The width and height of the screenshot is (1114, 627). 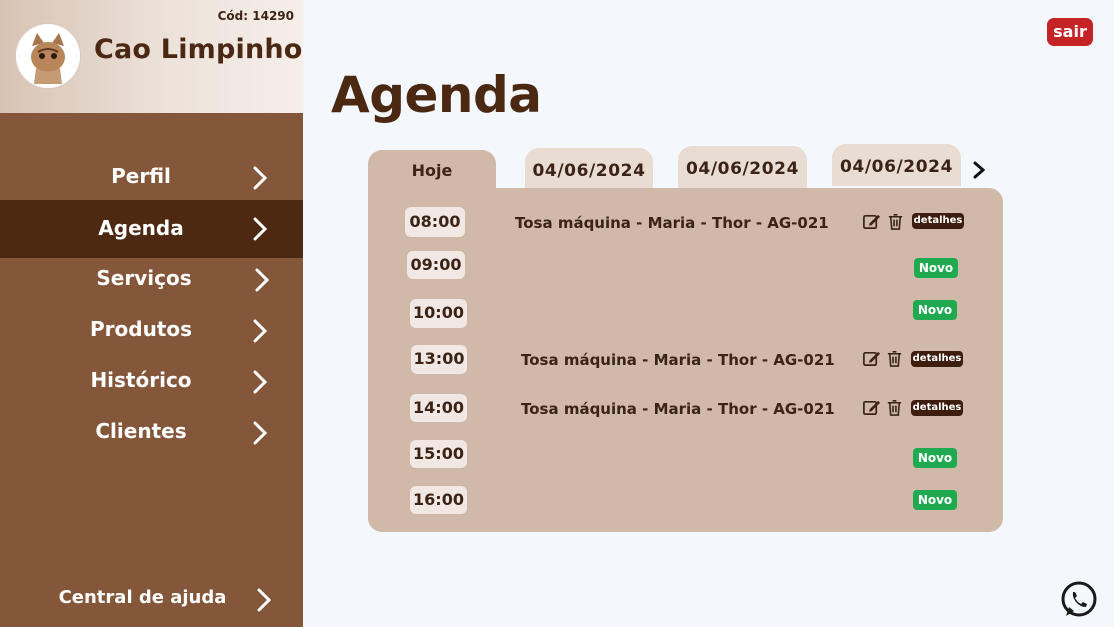 What do you see at coordinates (438, 313) in the screenshot?
I see `time-slot: 10:00` at bounding box center [438, 313].